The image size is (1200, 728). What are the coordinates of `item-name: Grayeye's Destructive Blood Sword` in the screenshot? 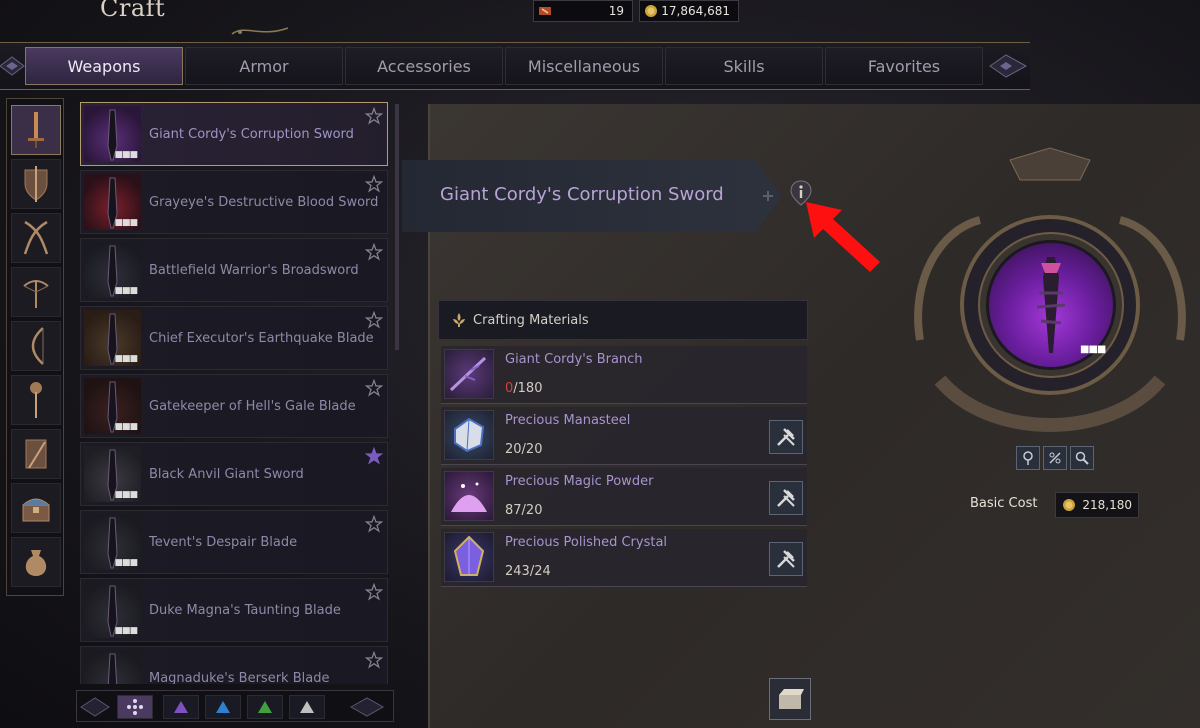 It's located at (264, 202).